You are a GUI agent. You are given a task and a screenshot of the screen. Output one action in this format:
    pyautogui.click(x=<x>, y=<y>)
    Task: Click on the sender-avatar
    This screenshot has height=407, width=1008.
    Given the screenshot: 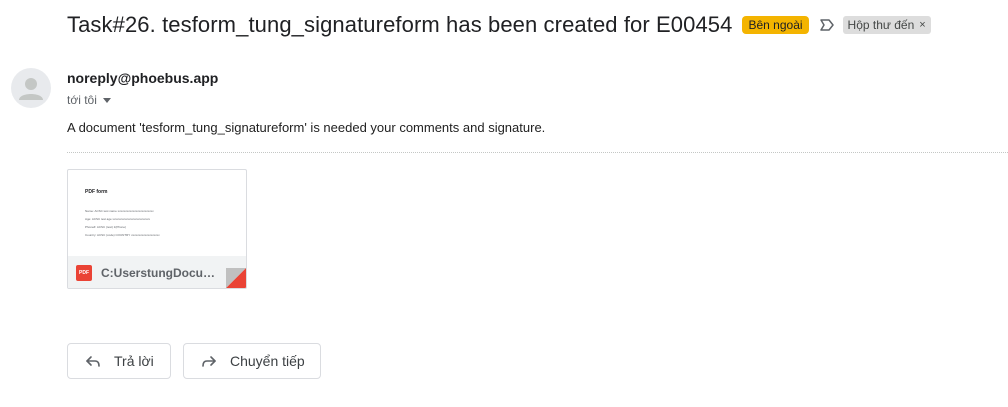 What is the action you would take?
    pyautogui.click(x=31, y=88)
    